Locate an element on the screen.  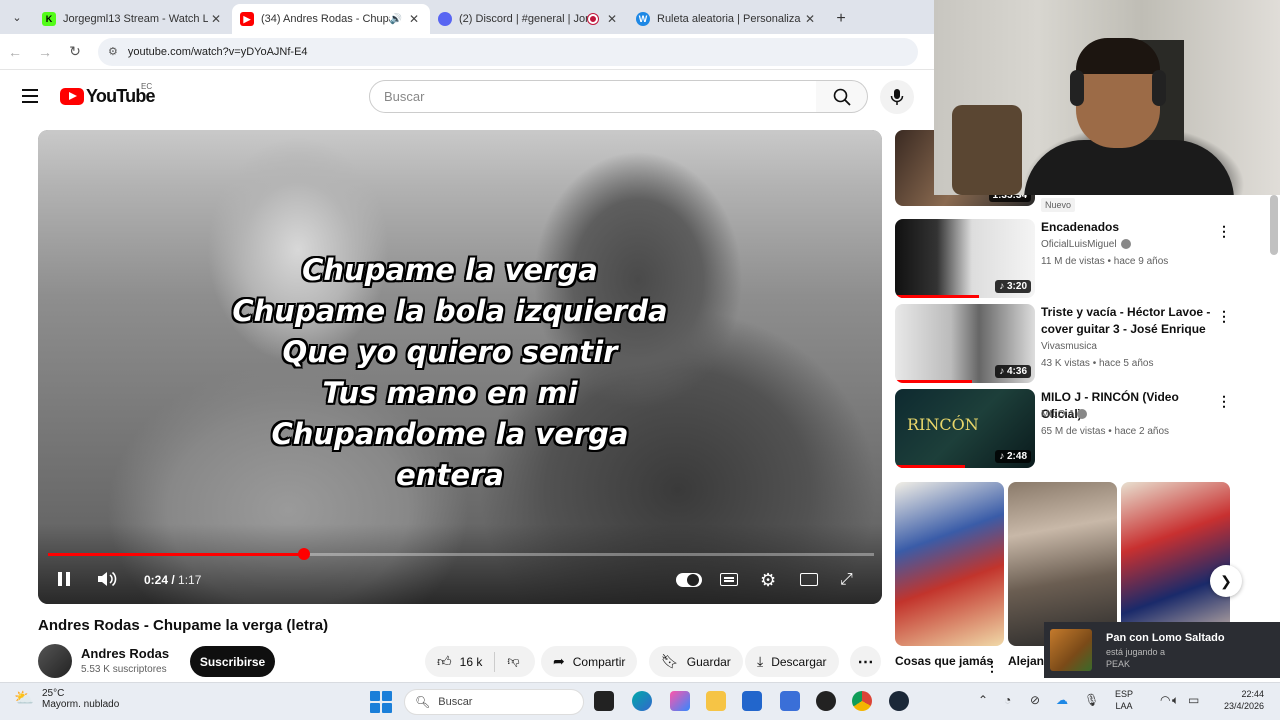
theater-mode-icon is located at coordinates (809, 579).